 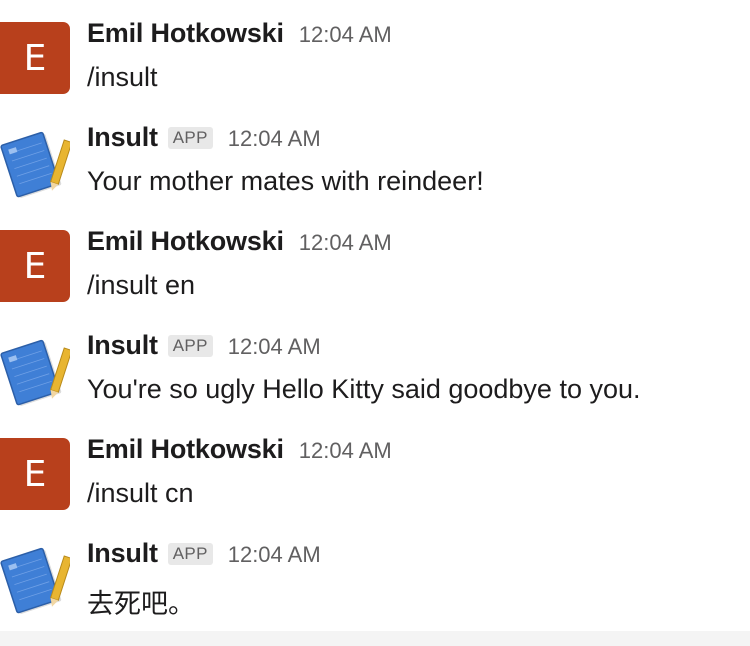 What do you see at coordinates (141, 604) in the screenshot?
I see `message-text: 去死吧。` at bounding box center [141, 604].